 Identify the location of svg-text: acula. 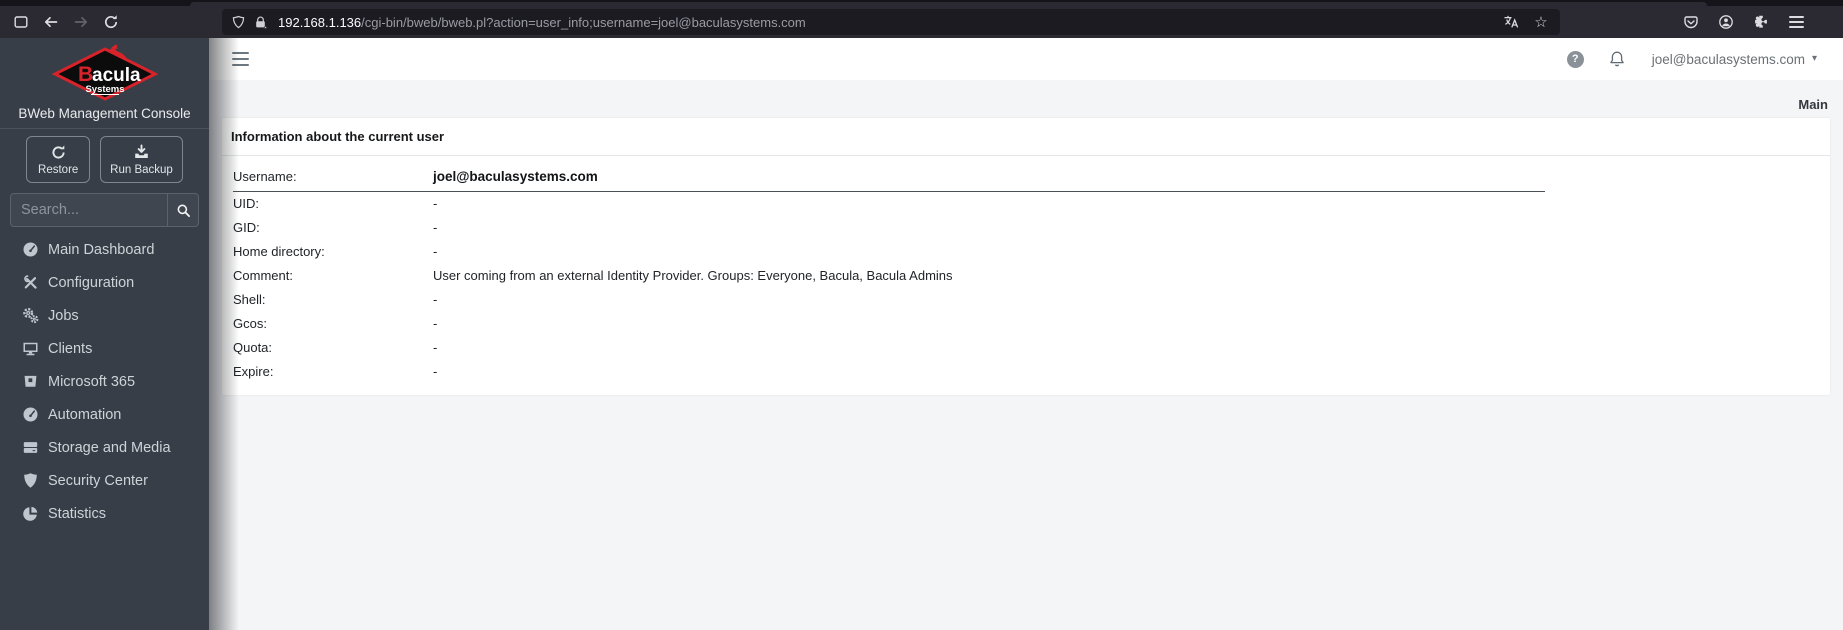
(116, 75).